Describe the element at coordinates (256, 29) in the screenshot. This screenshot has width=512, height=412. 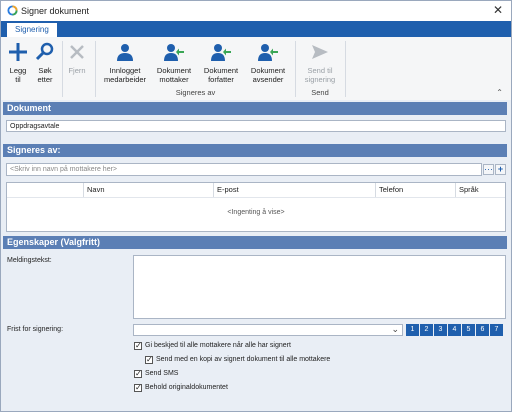
I see `ribbon-tabstrip: Signering` at that location.